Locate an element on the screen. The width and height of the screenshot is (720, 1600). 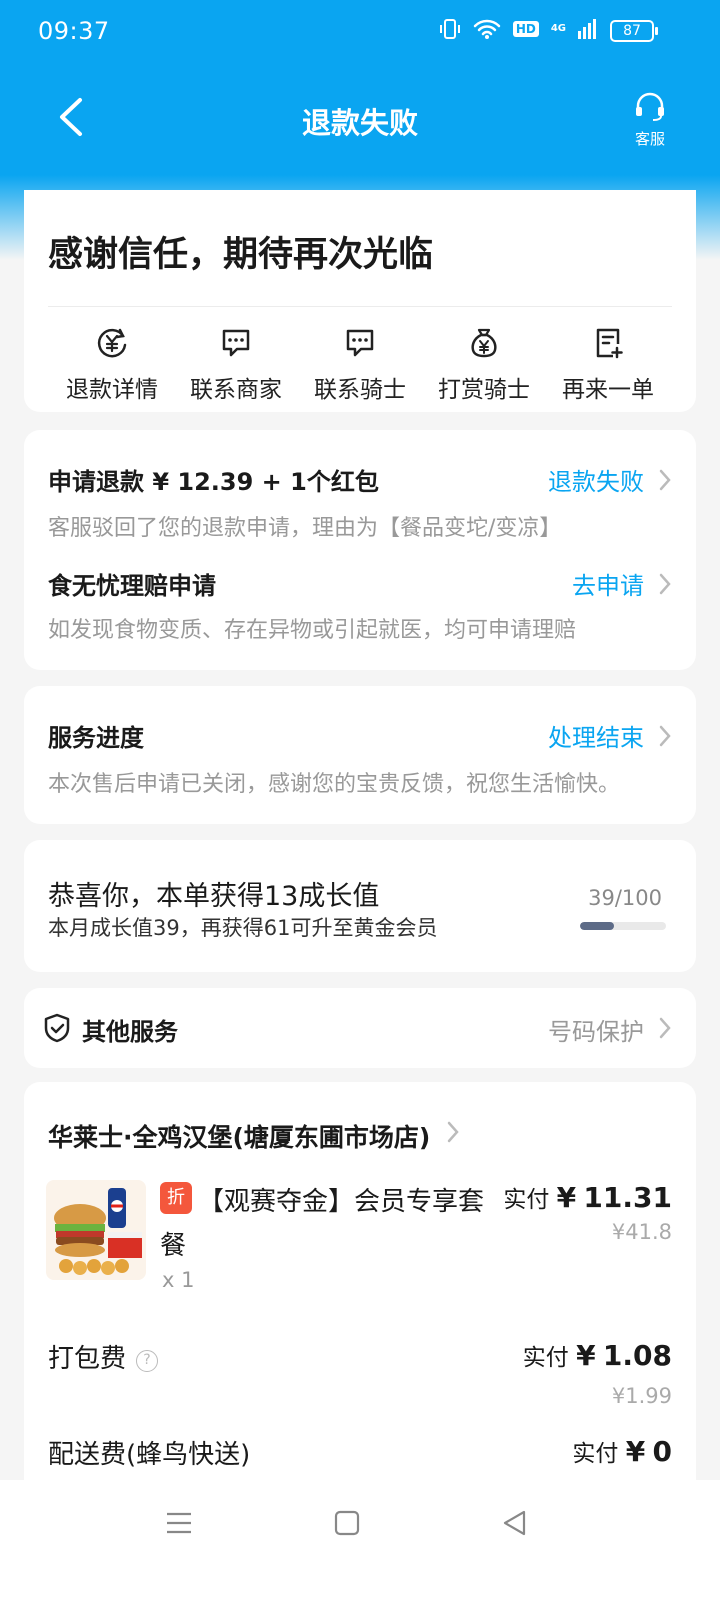
service-progress-row: 服务进度 处理结束 is located at coordinates (360, 735).